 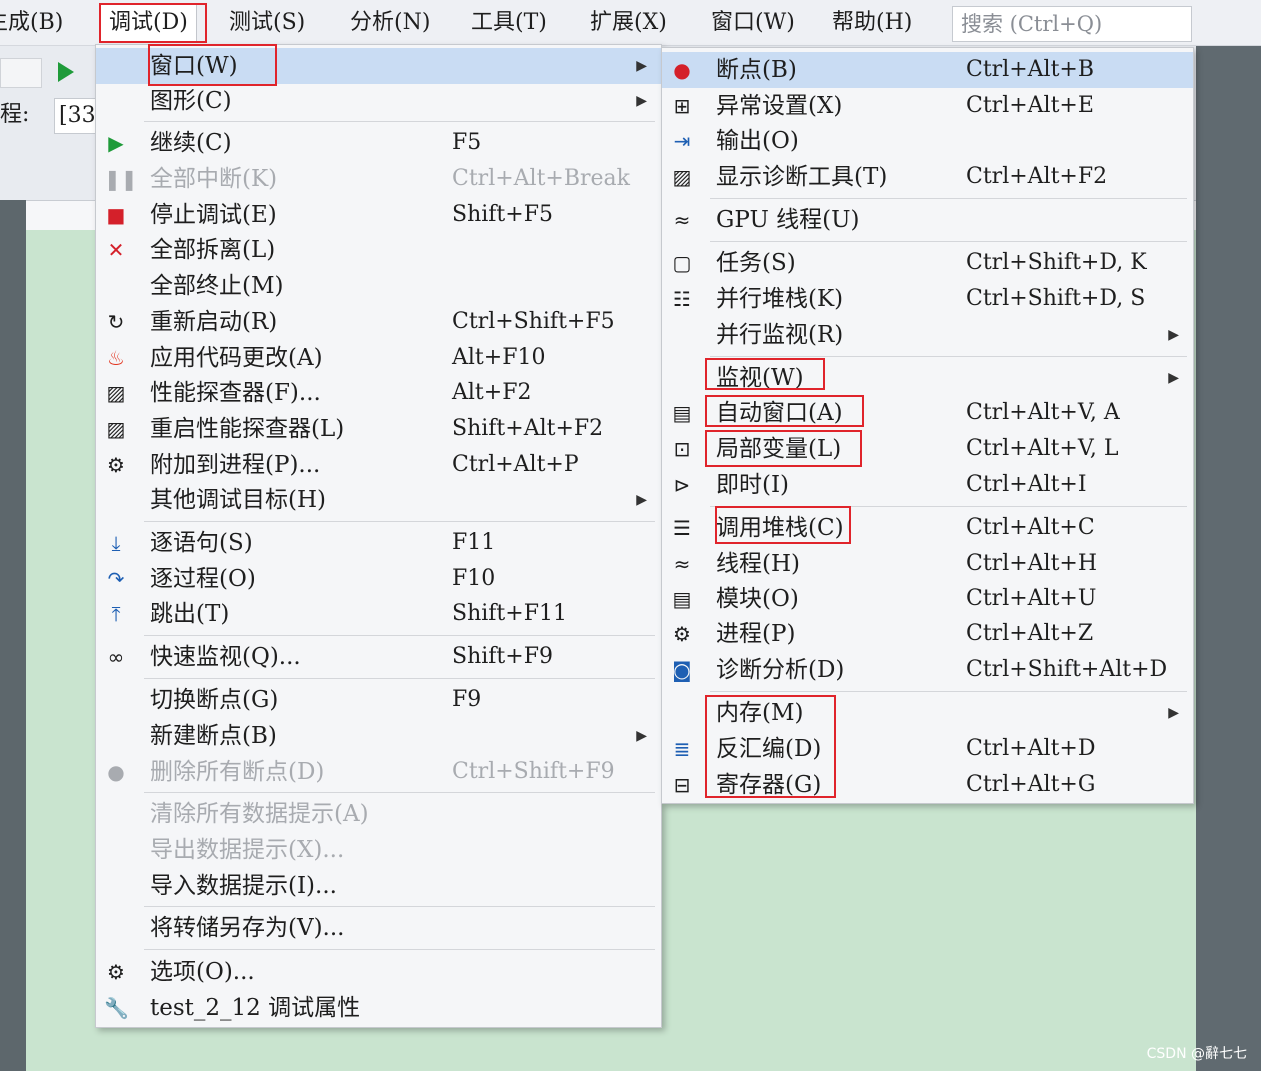 I want to click on menu-item-detach-all: ✕ 全部拆离(L), so click(x=378, y=250).